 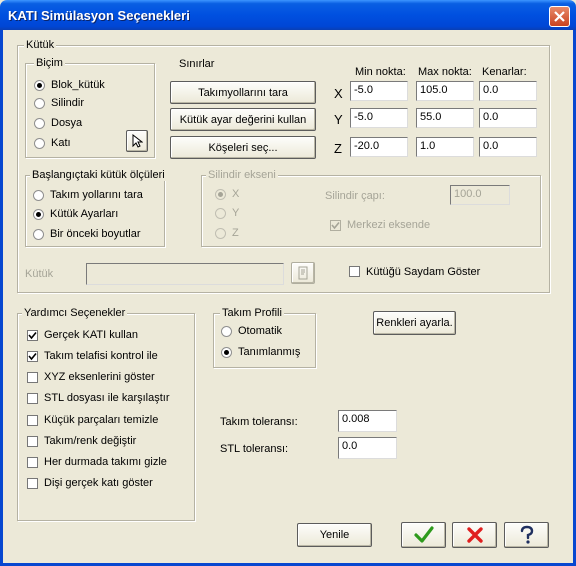 I want to click on use-real-solid-label: Gerçek KATI kullan, so click(x=91, y=335).